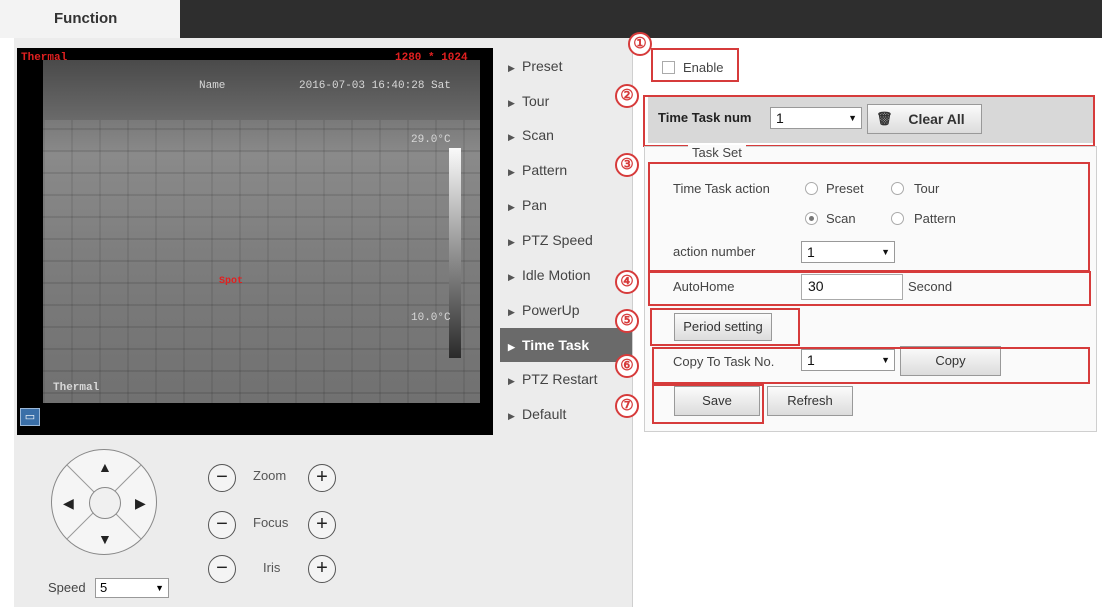 The image size is (1102, 607). I want to click on iris-label: Iris, so click(272, 567).